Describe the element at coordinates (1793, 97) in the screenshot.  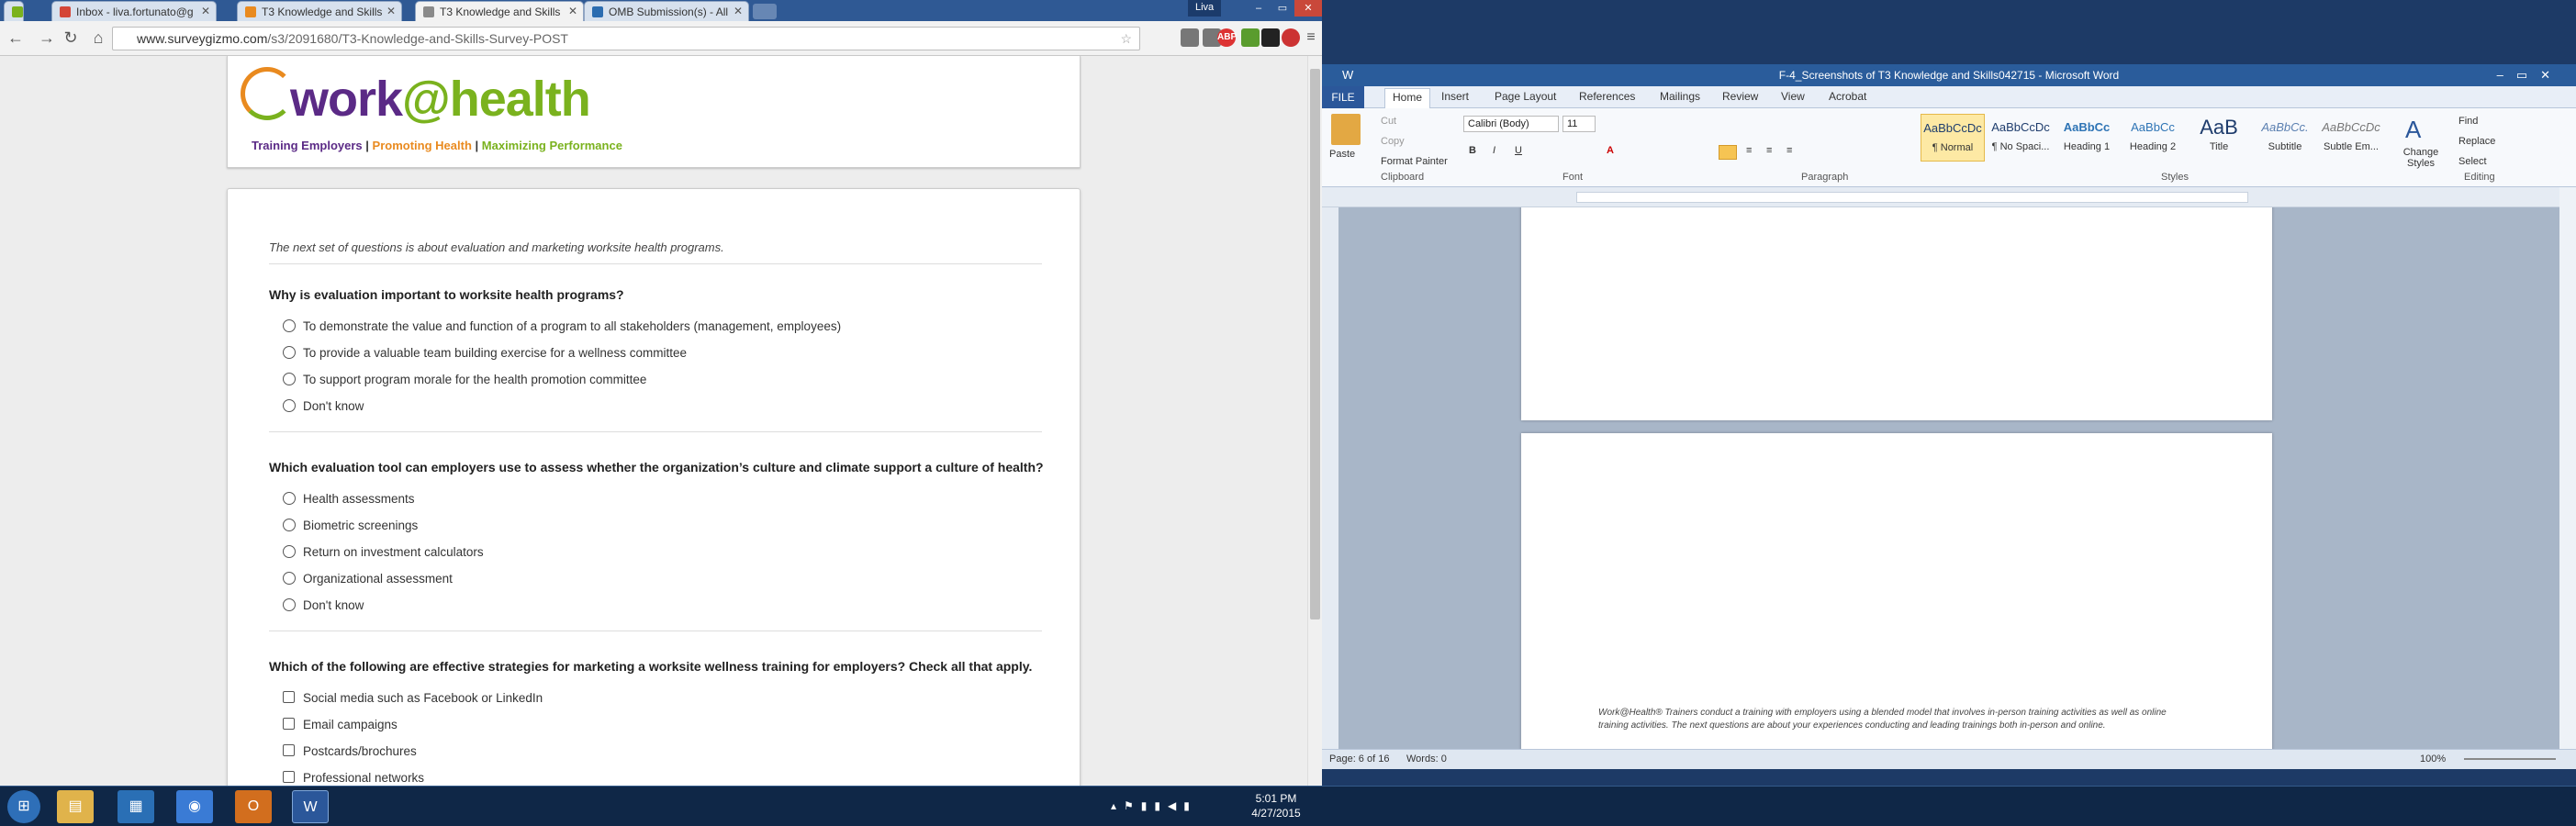
I see `tab-view: View` at that location.